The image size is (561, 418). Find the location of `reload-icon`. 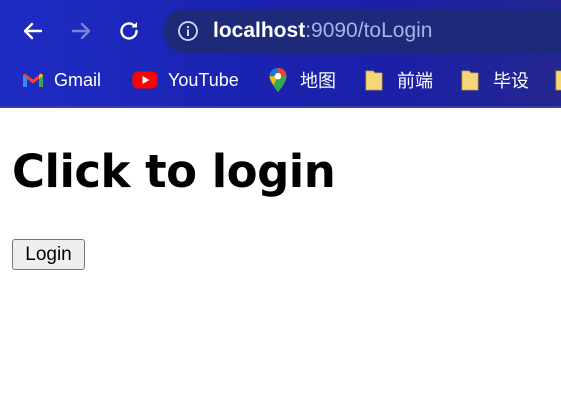

reload-icon is located at coordinates (129, 31).